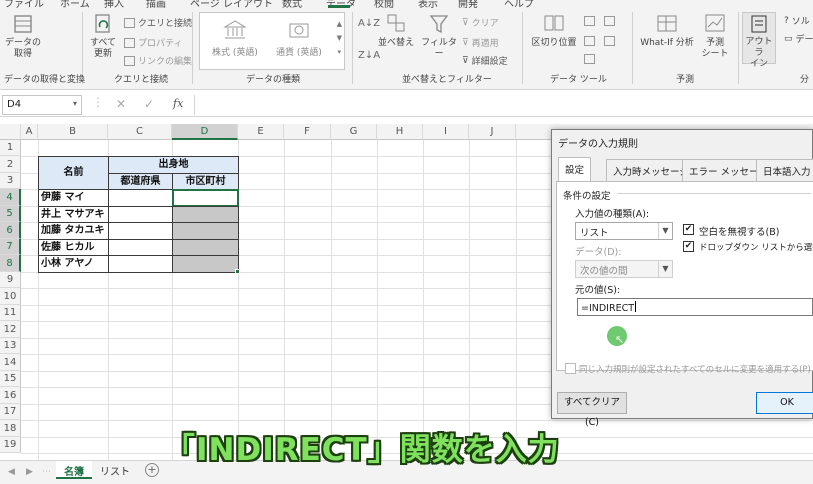 The image size is (813, 484). I want to click on tab-draw: 描画, so click(156, 4).